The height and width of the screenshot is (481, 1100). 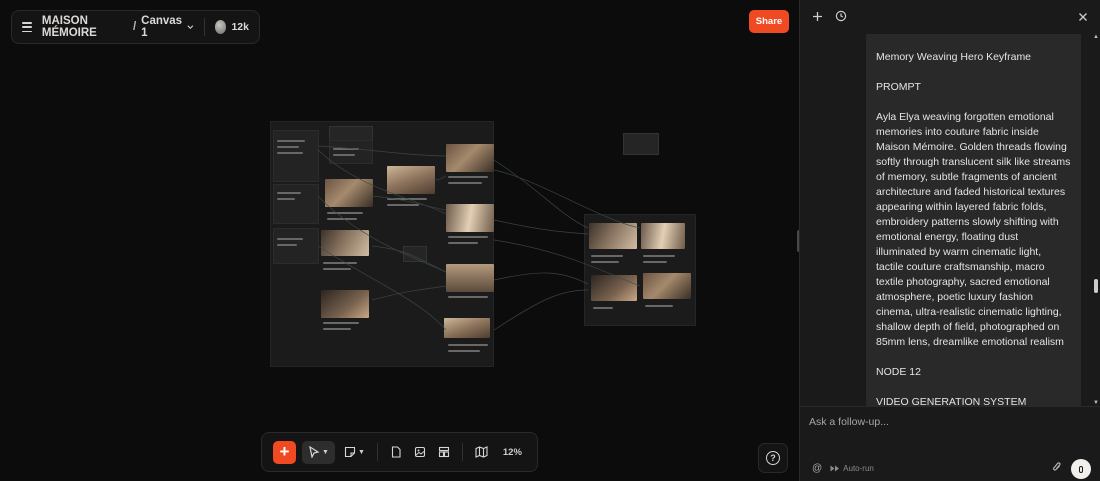 I want to click on layout-icon, so click(x=443, y=452).